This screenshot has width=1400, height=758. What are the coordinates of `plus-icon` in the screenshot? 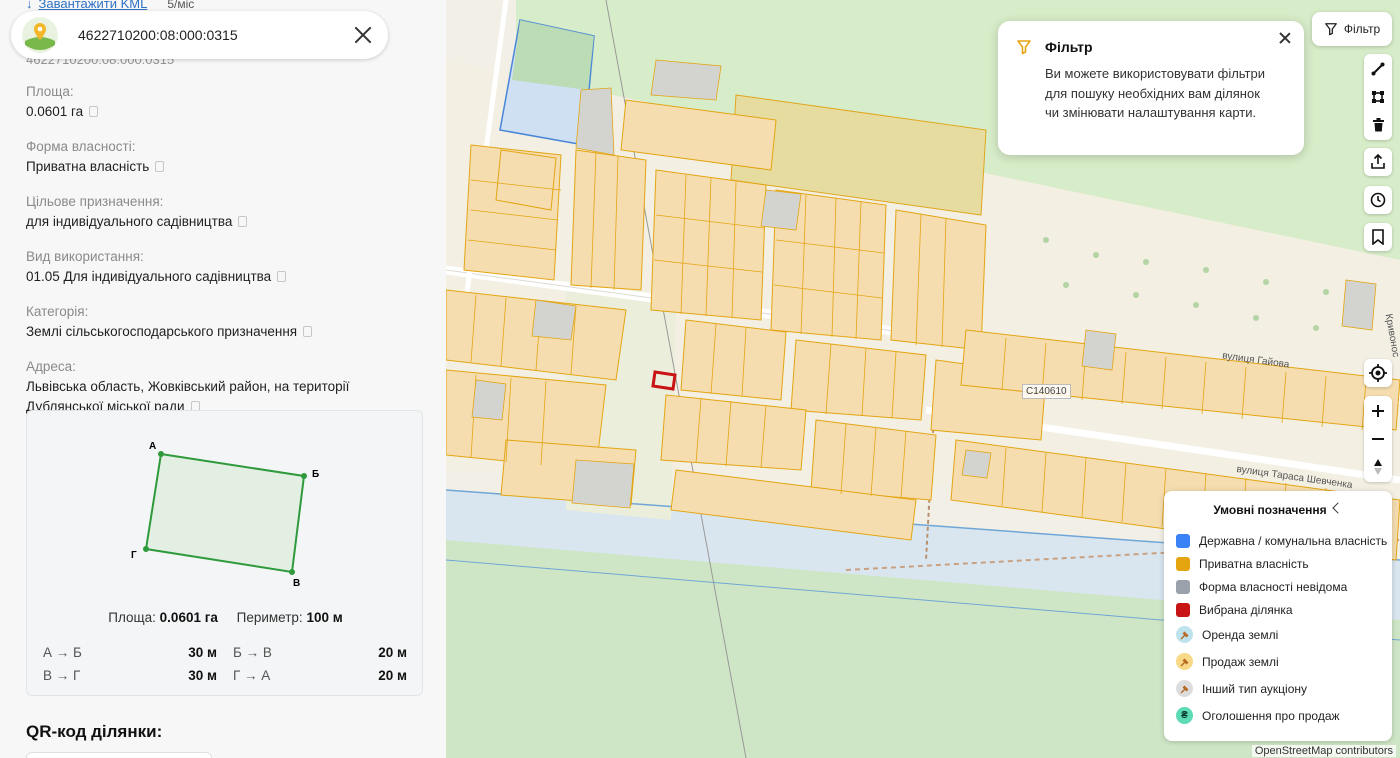 It's located at (1378, 411).